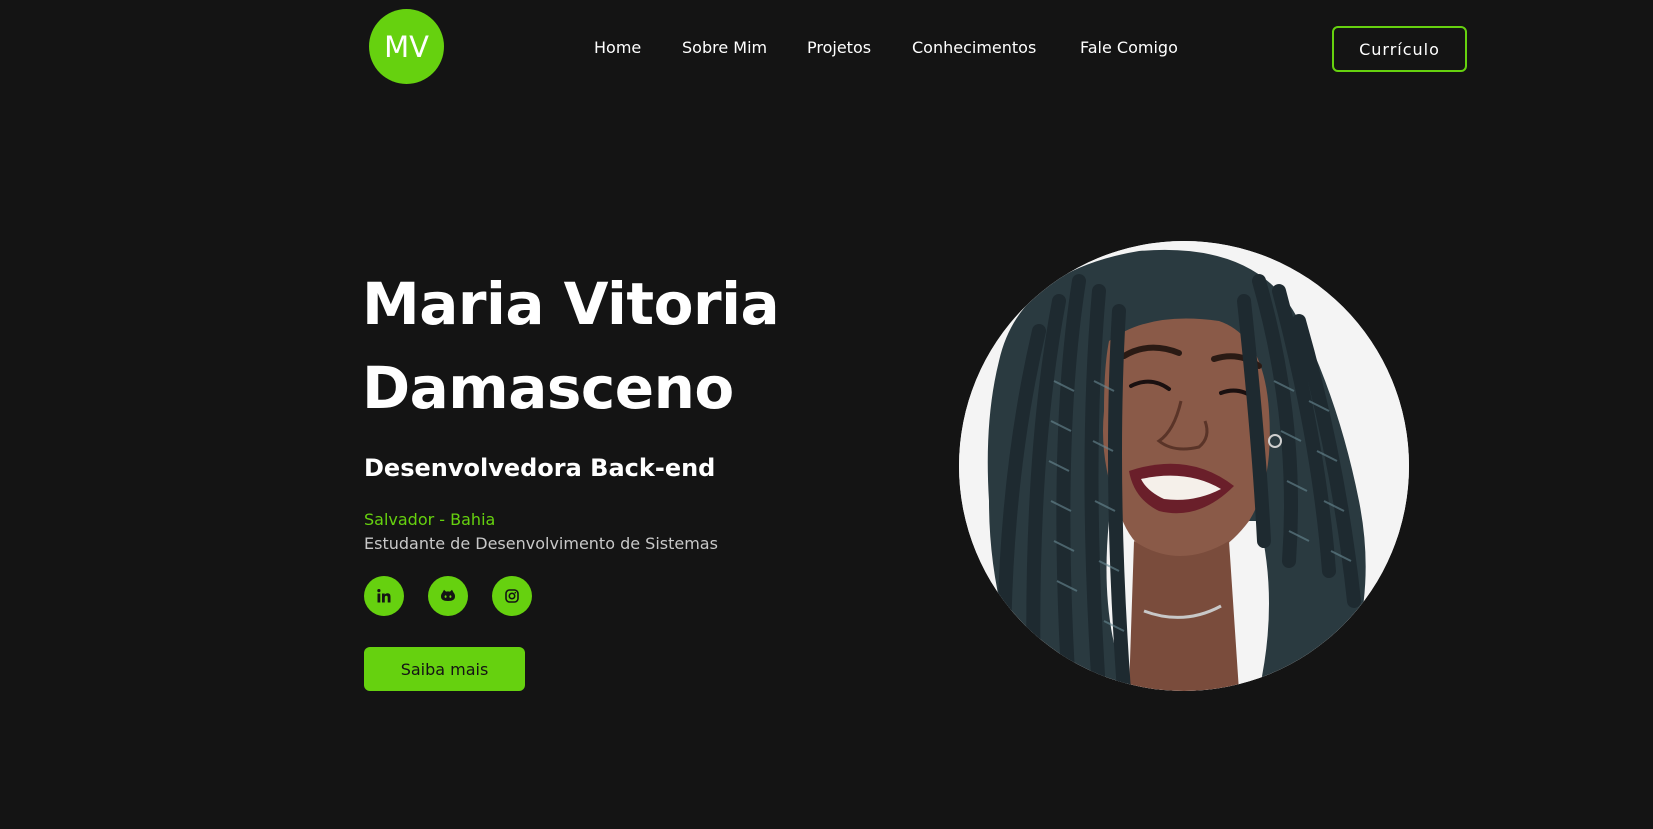 The width and height of the screenshot is (1653, 829). I want to click on hero-location: Salvador - Bahia, so click(430, 519).